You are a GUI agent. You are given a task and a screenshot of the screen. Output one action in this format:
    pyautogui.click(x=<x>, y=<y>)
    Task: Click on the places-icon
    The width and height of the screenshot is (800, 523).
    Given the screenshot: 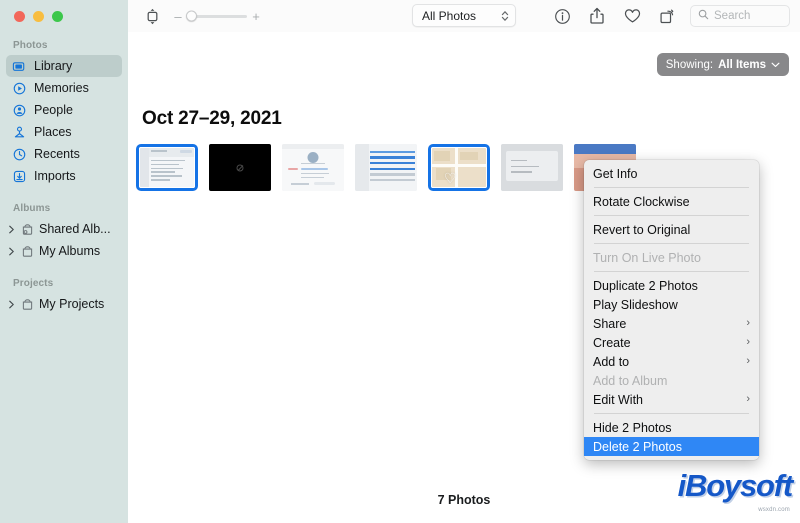 What is the action you would take?
    pyautogui.click(x=19, y=132)
    